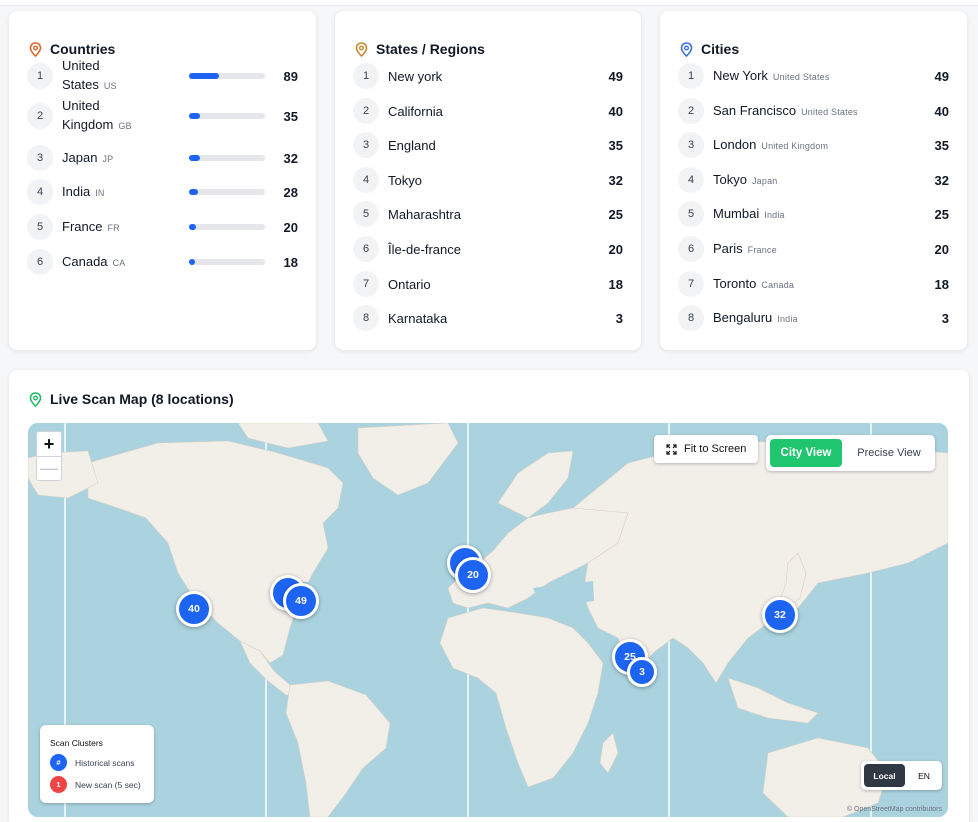  Describe the element at coordinates (110, 86) in the screenshot. I see `country-code: US` at that location.